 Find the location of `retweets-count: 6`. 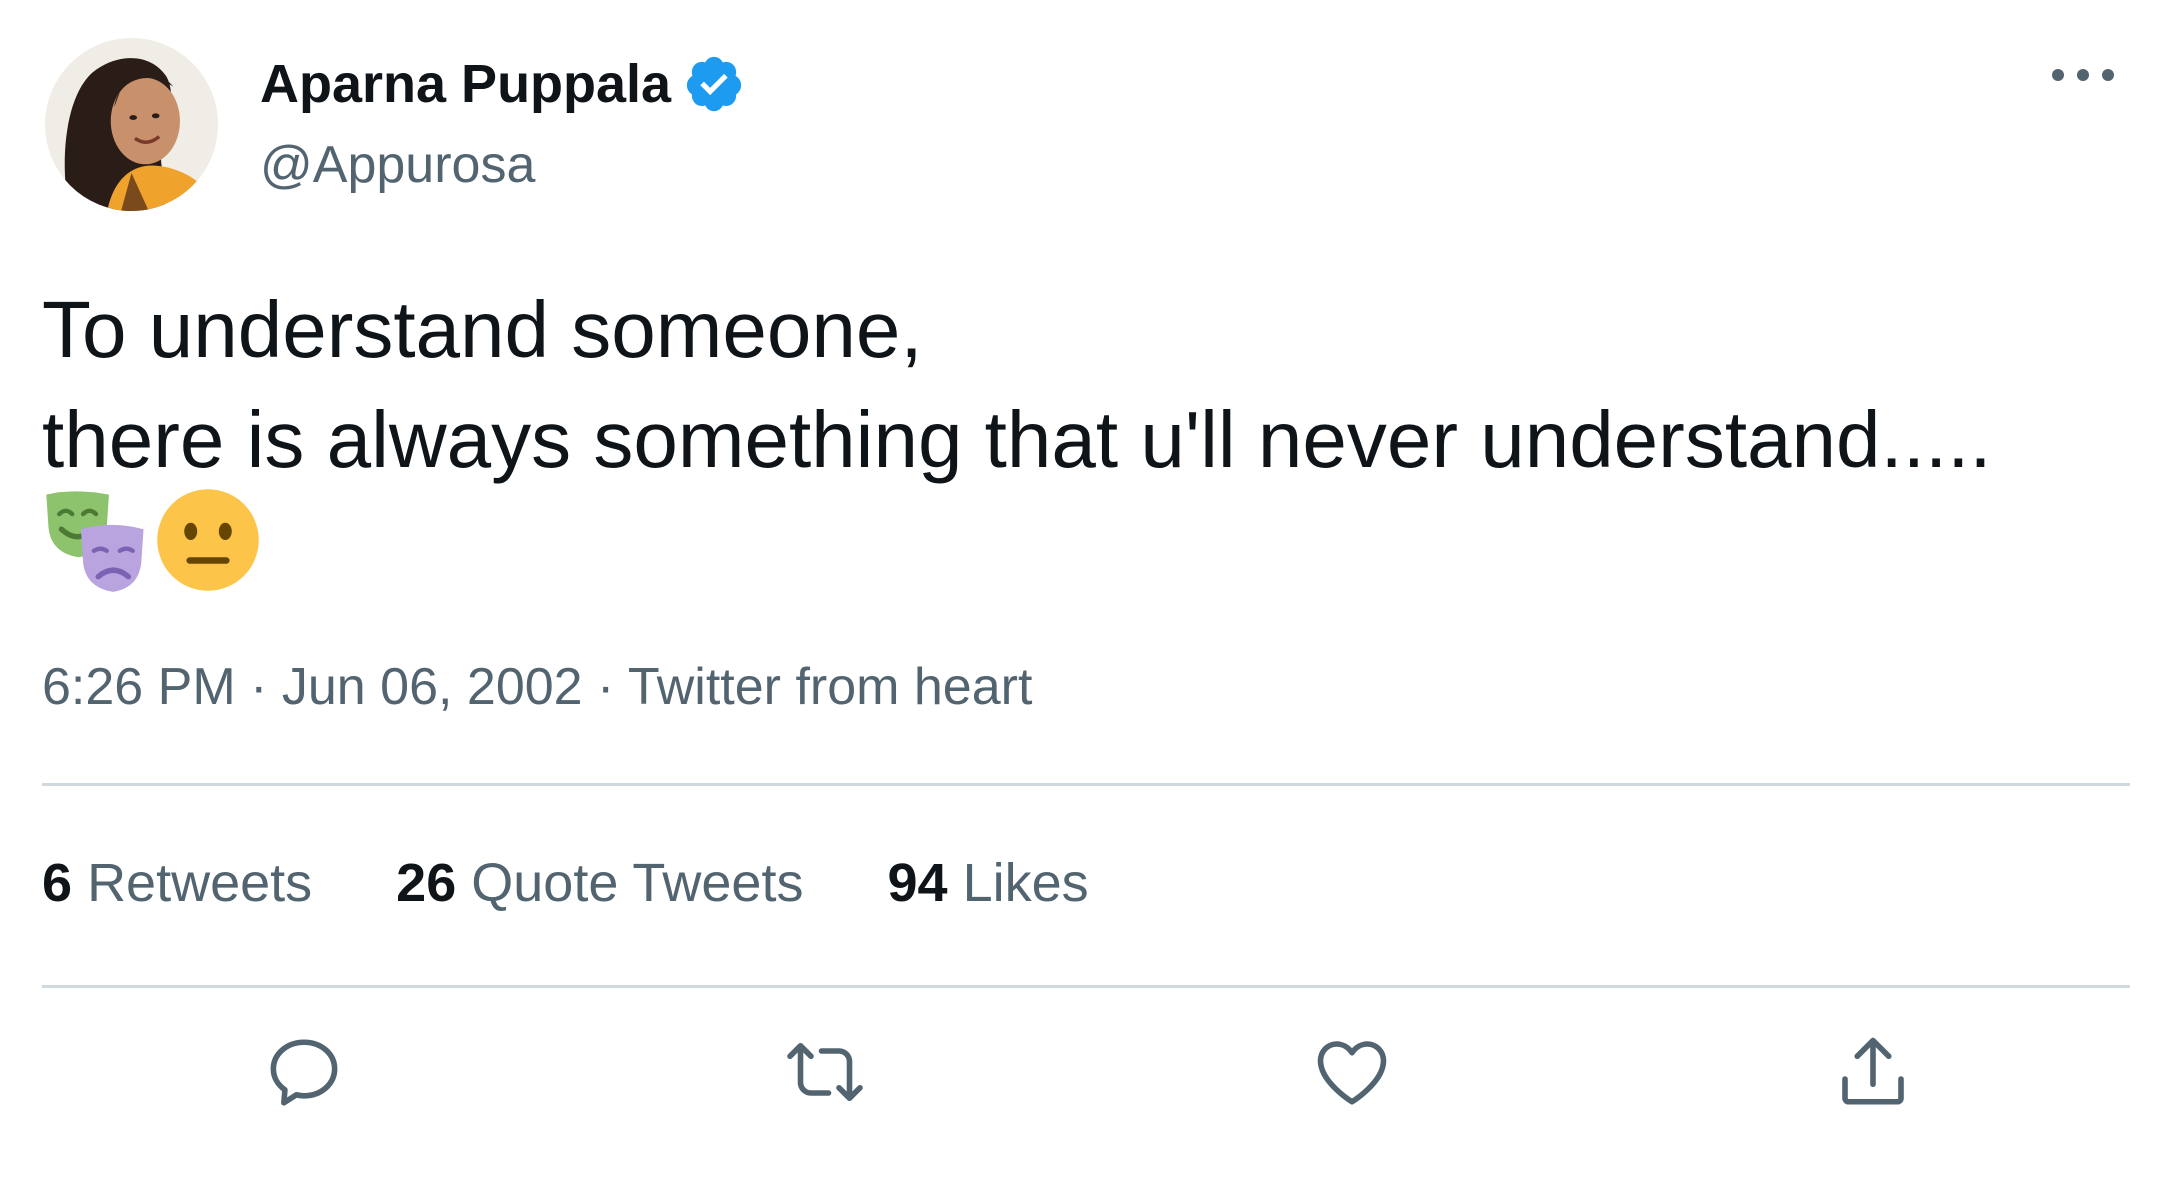

retweets-count: 6 is located at coordinates (57, 883).